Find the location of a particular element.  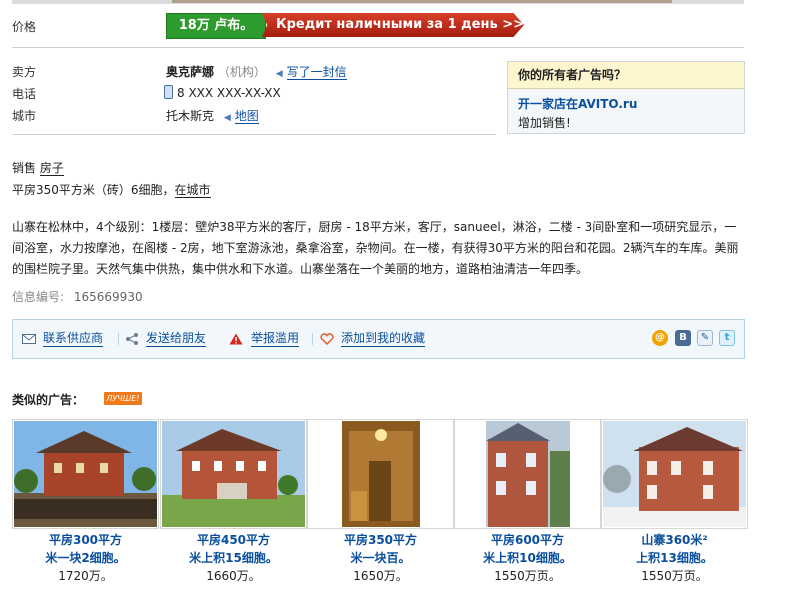

similar-ad-price: 1650万。 is located at coordinates (380, 576).